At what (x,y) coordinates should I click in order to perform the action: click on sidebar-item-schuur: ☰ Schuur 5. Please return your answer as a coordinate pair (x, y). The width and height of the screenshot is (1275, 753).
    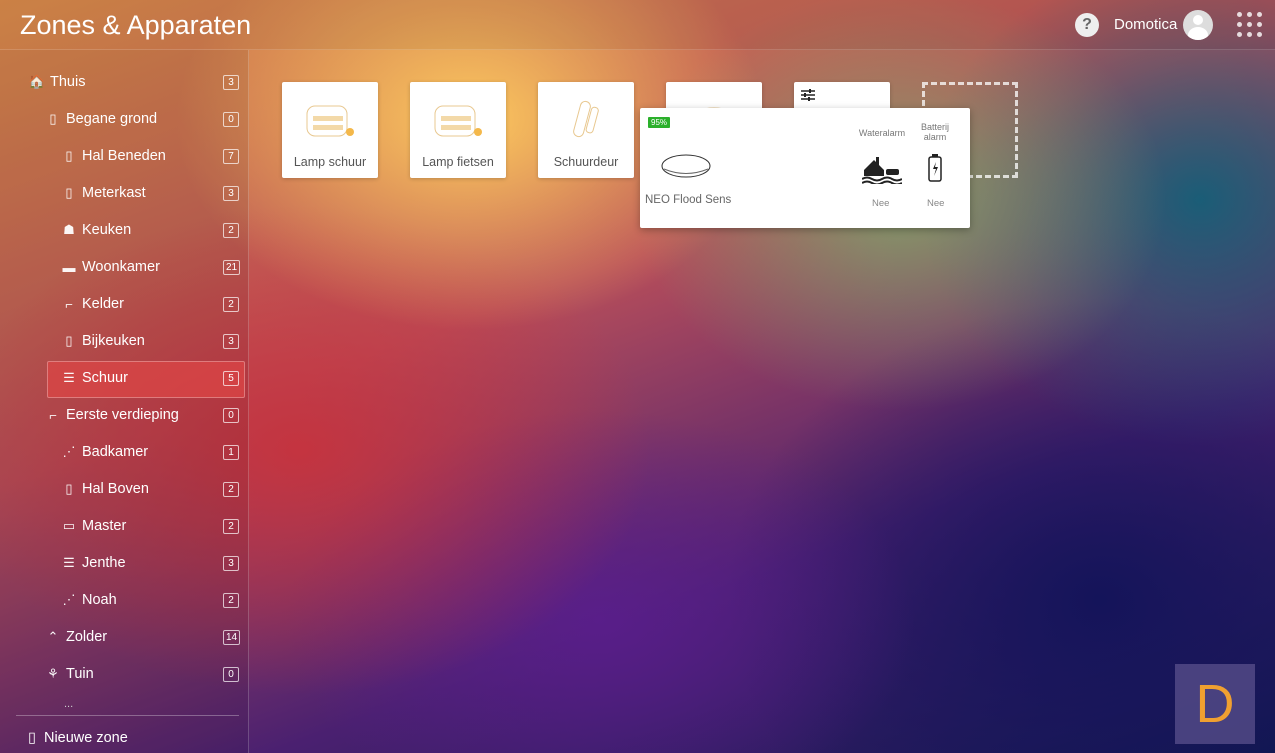
    Looking at the image, I should click on (154, 378).